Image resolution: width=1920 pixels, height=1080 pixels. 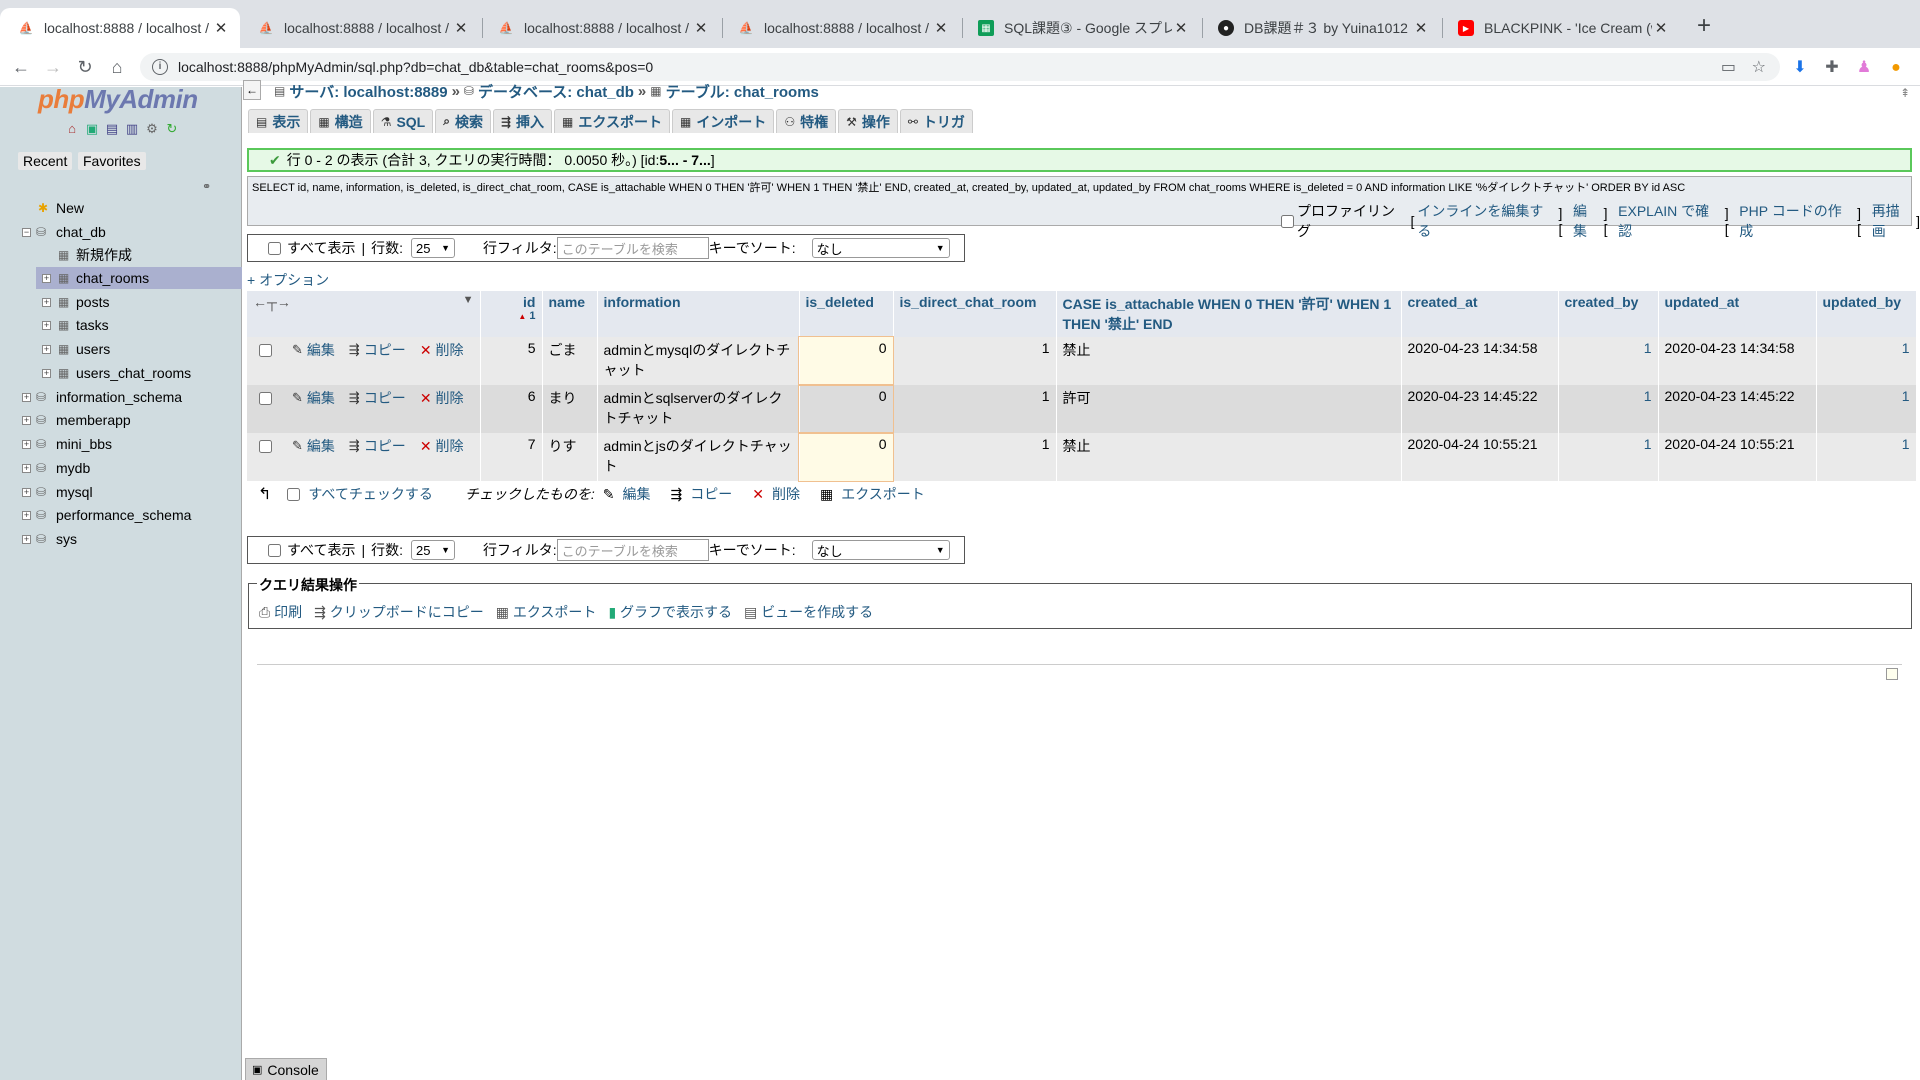 I want to click on tab-structure: ▦ 構造, so click(x=340, y=121).